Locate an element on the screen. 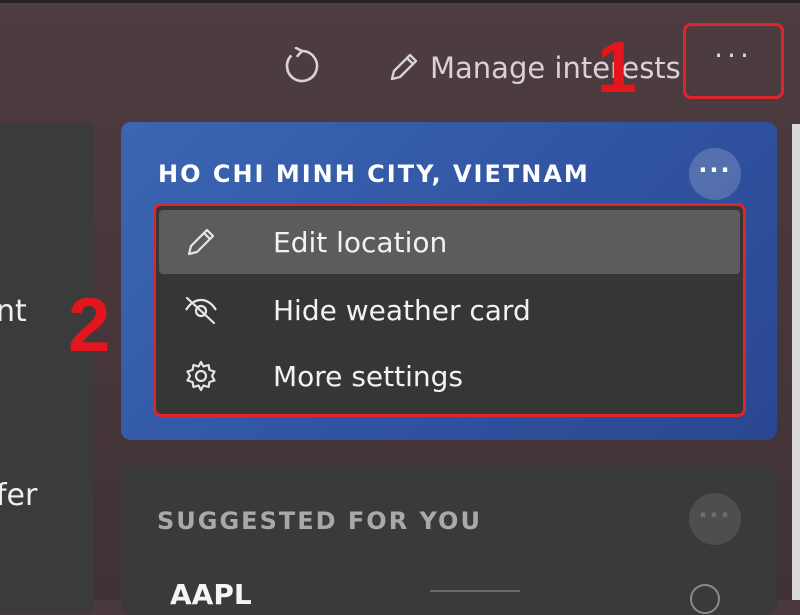 The image size is (800, 615). menu-item-more-settings: More settings is located at coordinates (449, 376).